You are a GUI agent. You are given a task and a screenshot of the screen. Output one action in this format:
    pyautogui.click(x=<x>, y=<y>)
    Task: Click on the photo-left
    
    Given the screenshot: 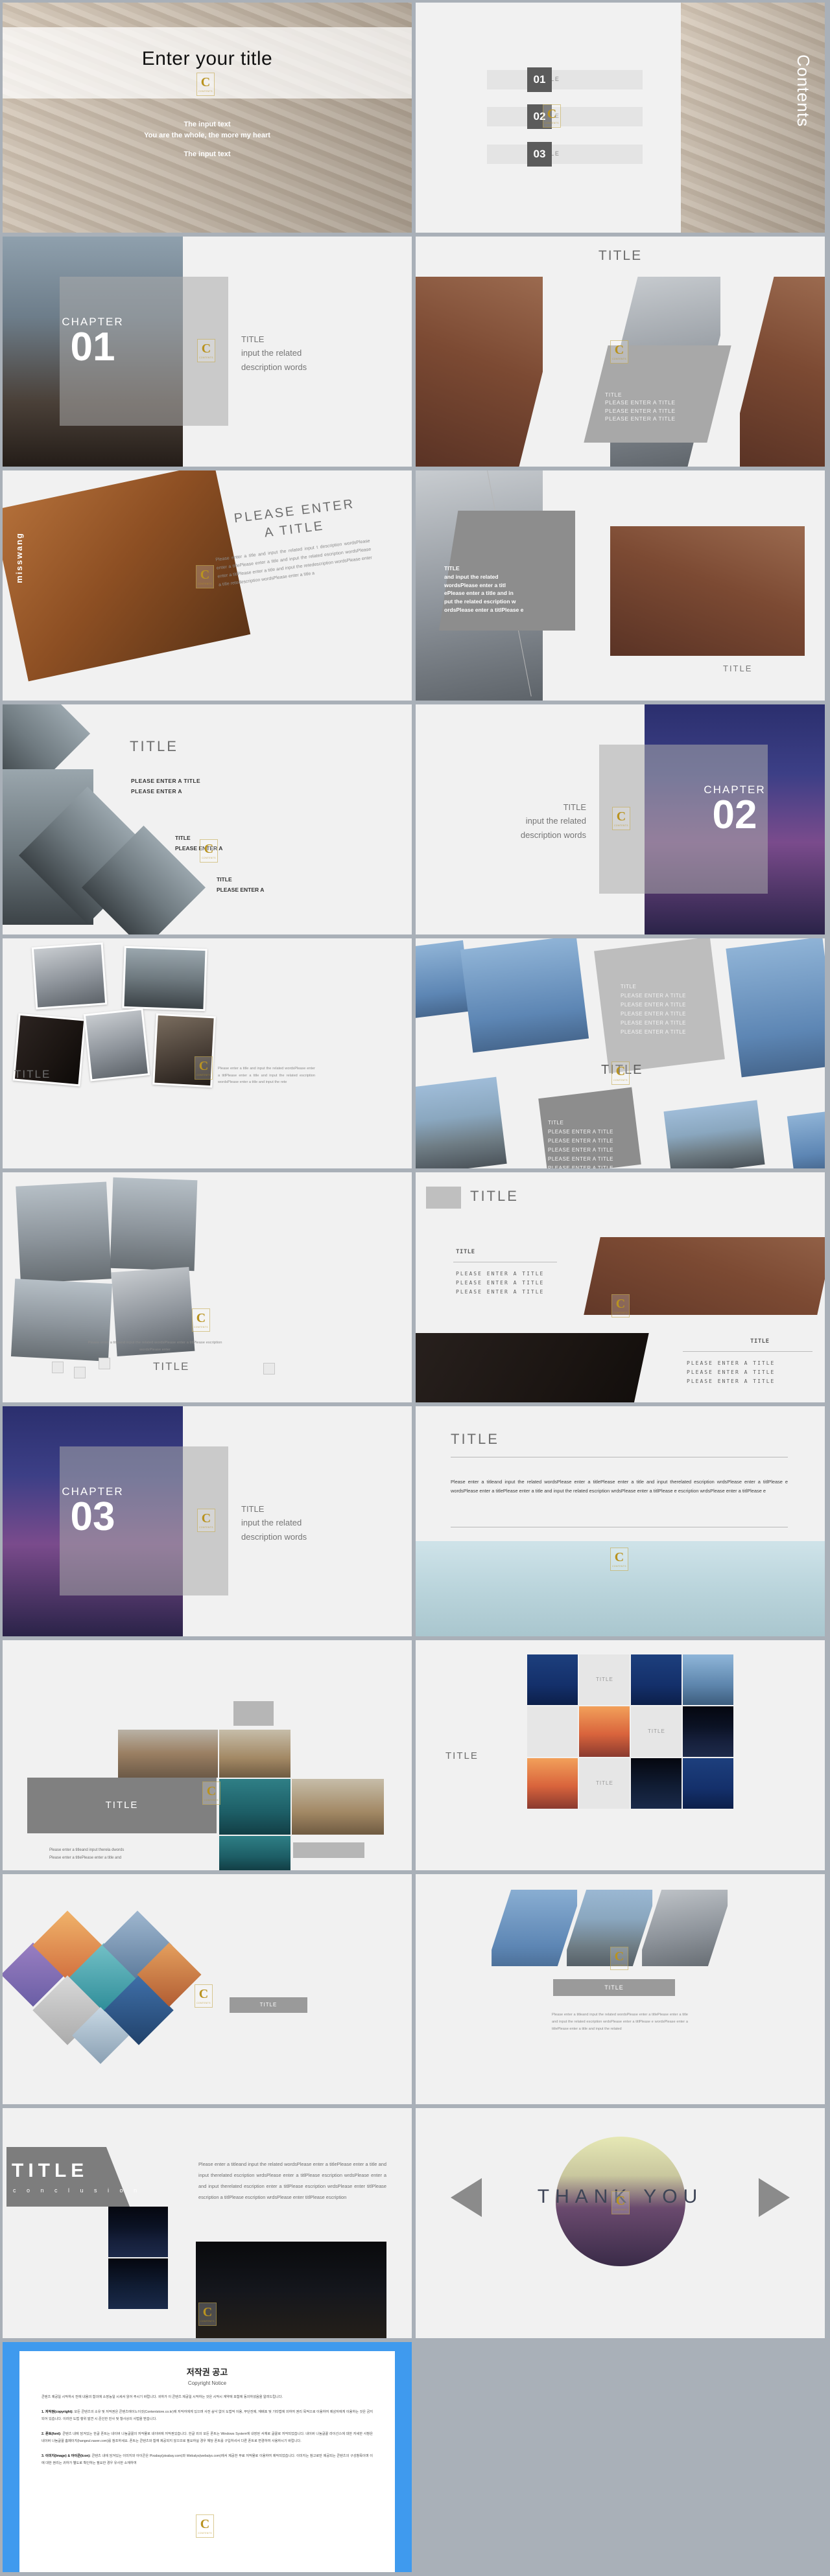 What is the action you would take?
    pyautogui.click(x=479, y=372)
    